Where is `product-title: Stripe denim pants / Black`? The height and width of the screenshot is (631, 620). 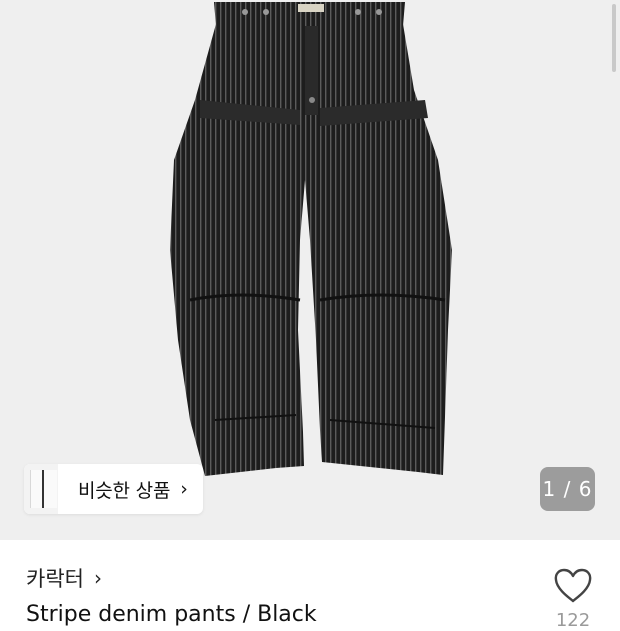 product-title: Stripe denim pants / Black is located at coordinates (171, 614).